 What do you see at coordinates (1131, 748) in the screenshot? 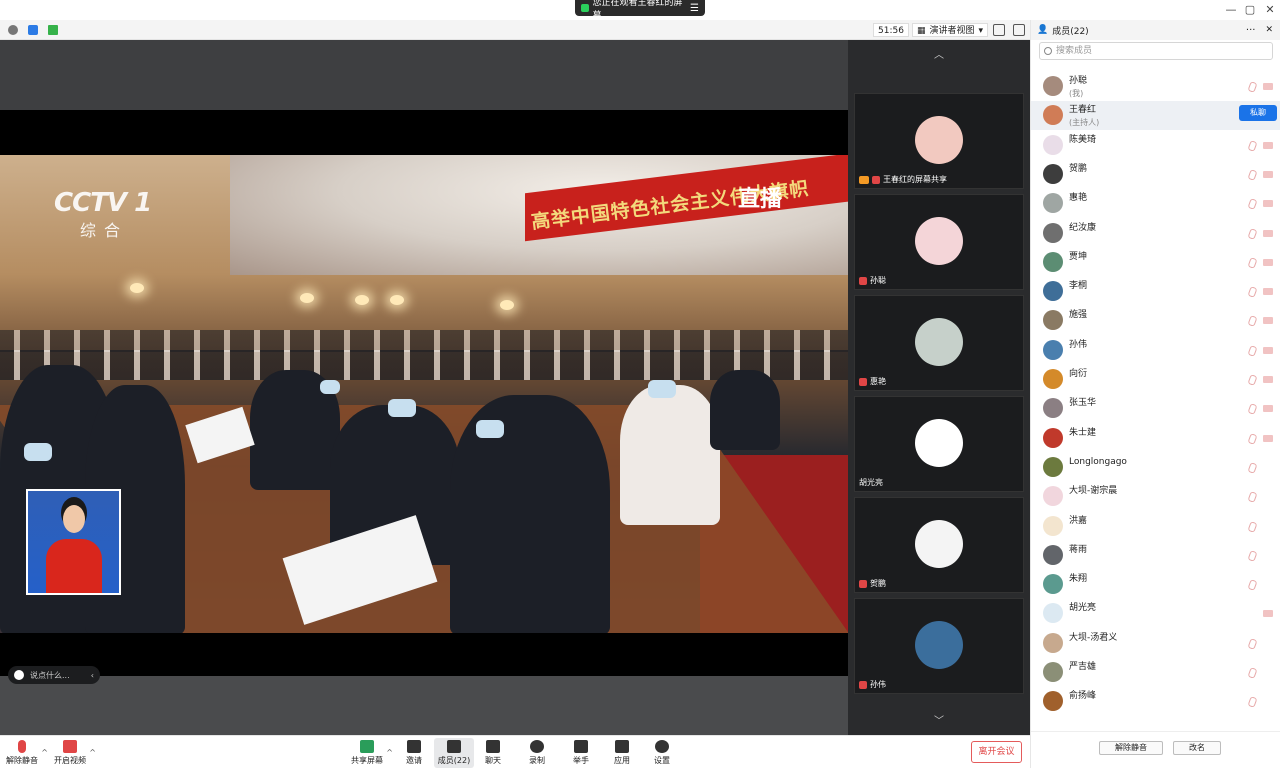
I see `unmute-all-button: 解除静音` at bounding box center [1131, 748].